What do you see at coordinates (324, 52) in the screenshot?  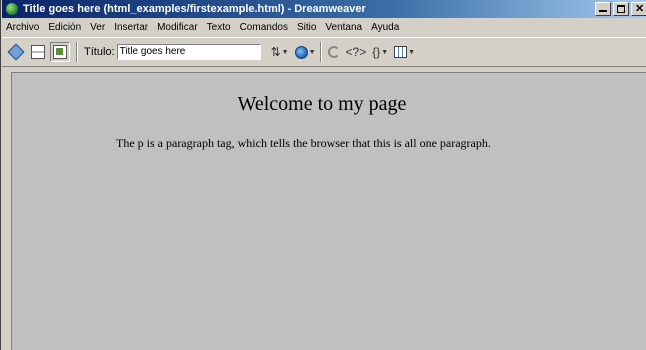 I see `document-toolbar: Título: Title goes here ⇅ ▼ ▼ <?> {} ▼ ▼` at bounding box center [324, 52].